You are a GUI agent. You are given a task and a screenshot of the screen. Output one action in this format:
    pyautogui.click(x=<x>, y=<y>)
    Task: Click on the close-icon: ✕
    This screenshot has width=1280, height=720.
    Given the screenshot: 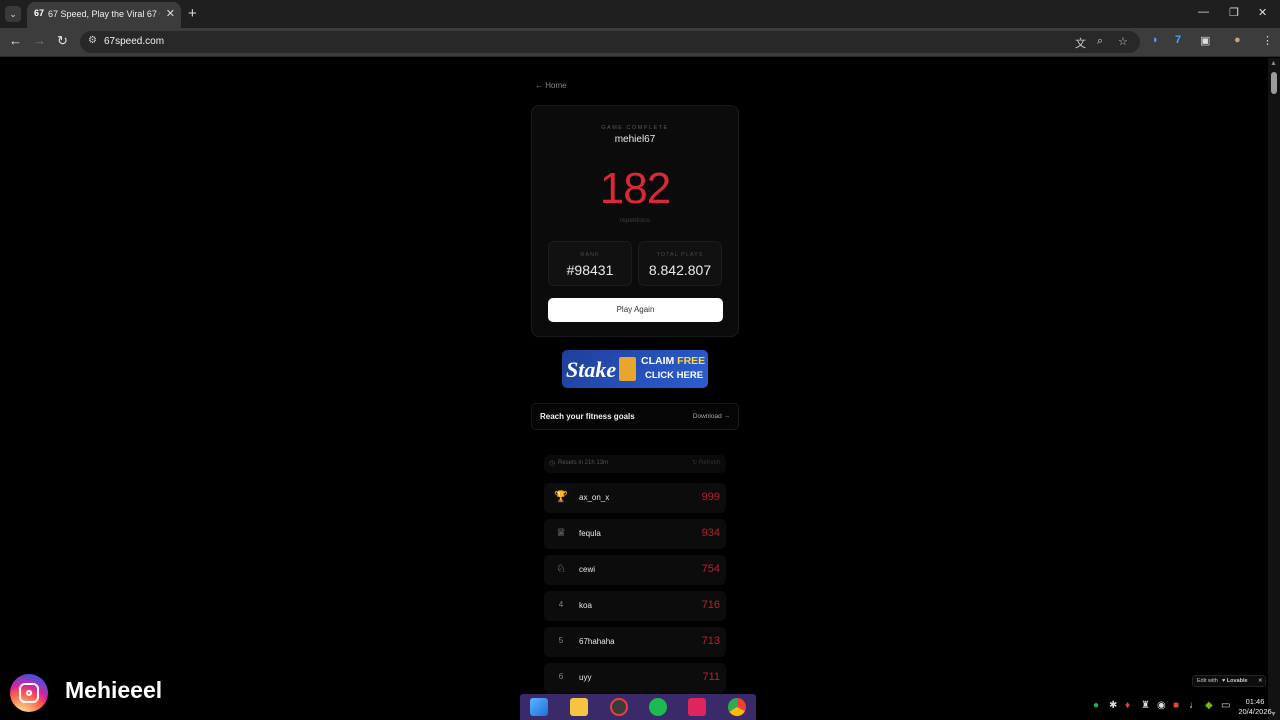 What is the action you would take?
    pyautogui.click(x=1260, y=681)
    